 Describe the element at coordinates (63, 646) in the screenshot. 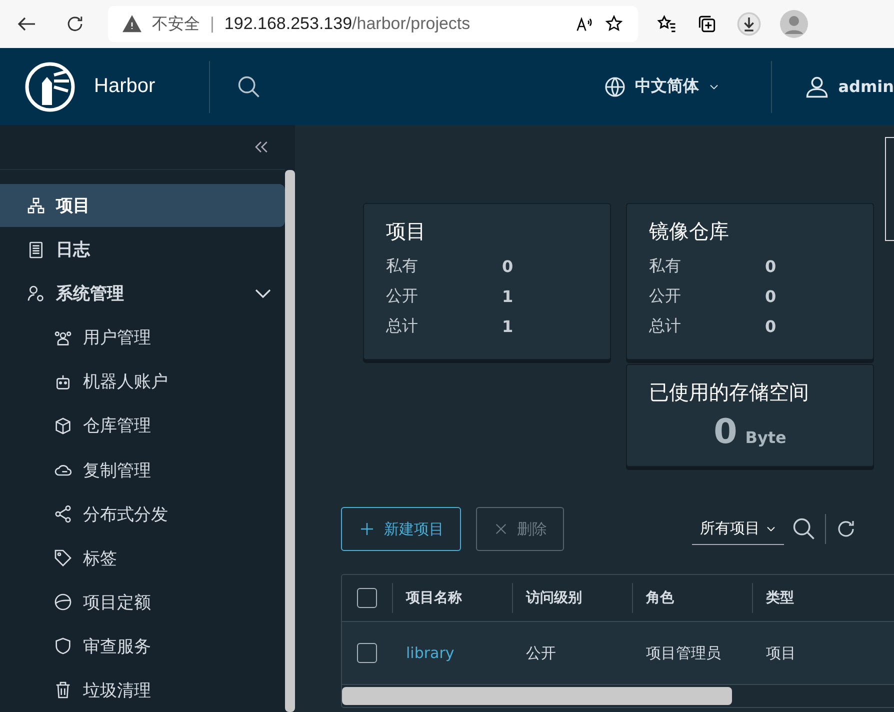

I see `shield-icon` at that location.